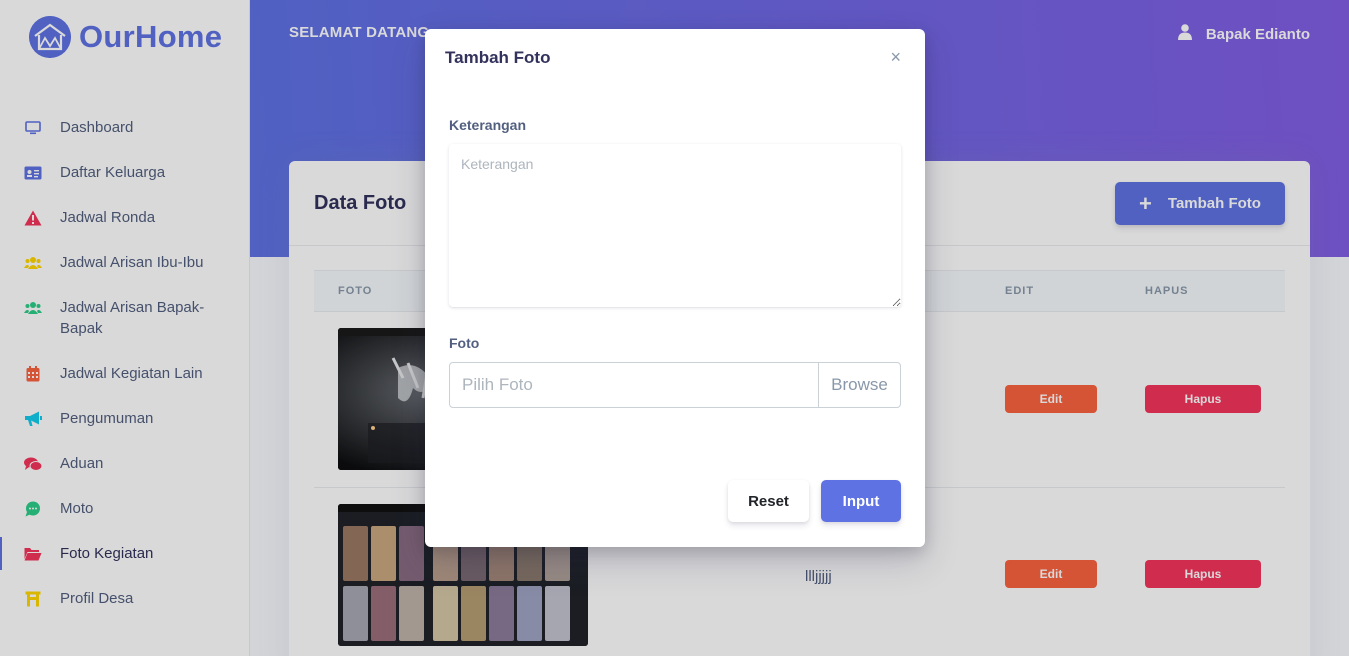 The width and height of the screenshot is (1349, 656). Describe the element at coordinates (768, 501) in the screenshot. I see `reset-button: Reset` at that location.